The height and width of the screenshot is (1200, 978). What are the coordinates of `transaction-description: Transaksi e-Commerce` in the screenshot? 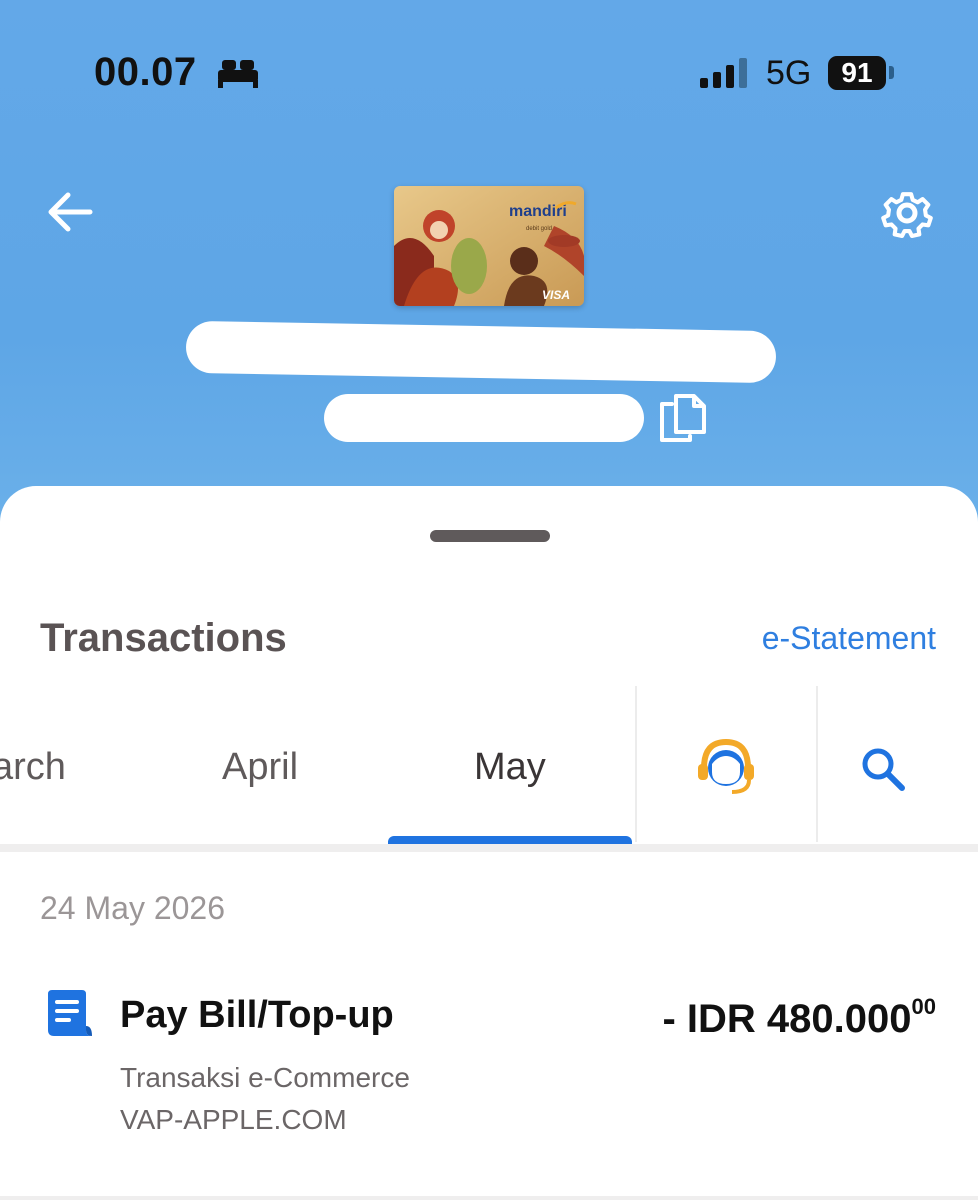 It's located at (265, 1077).